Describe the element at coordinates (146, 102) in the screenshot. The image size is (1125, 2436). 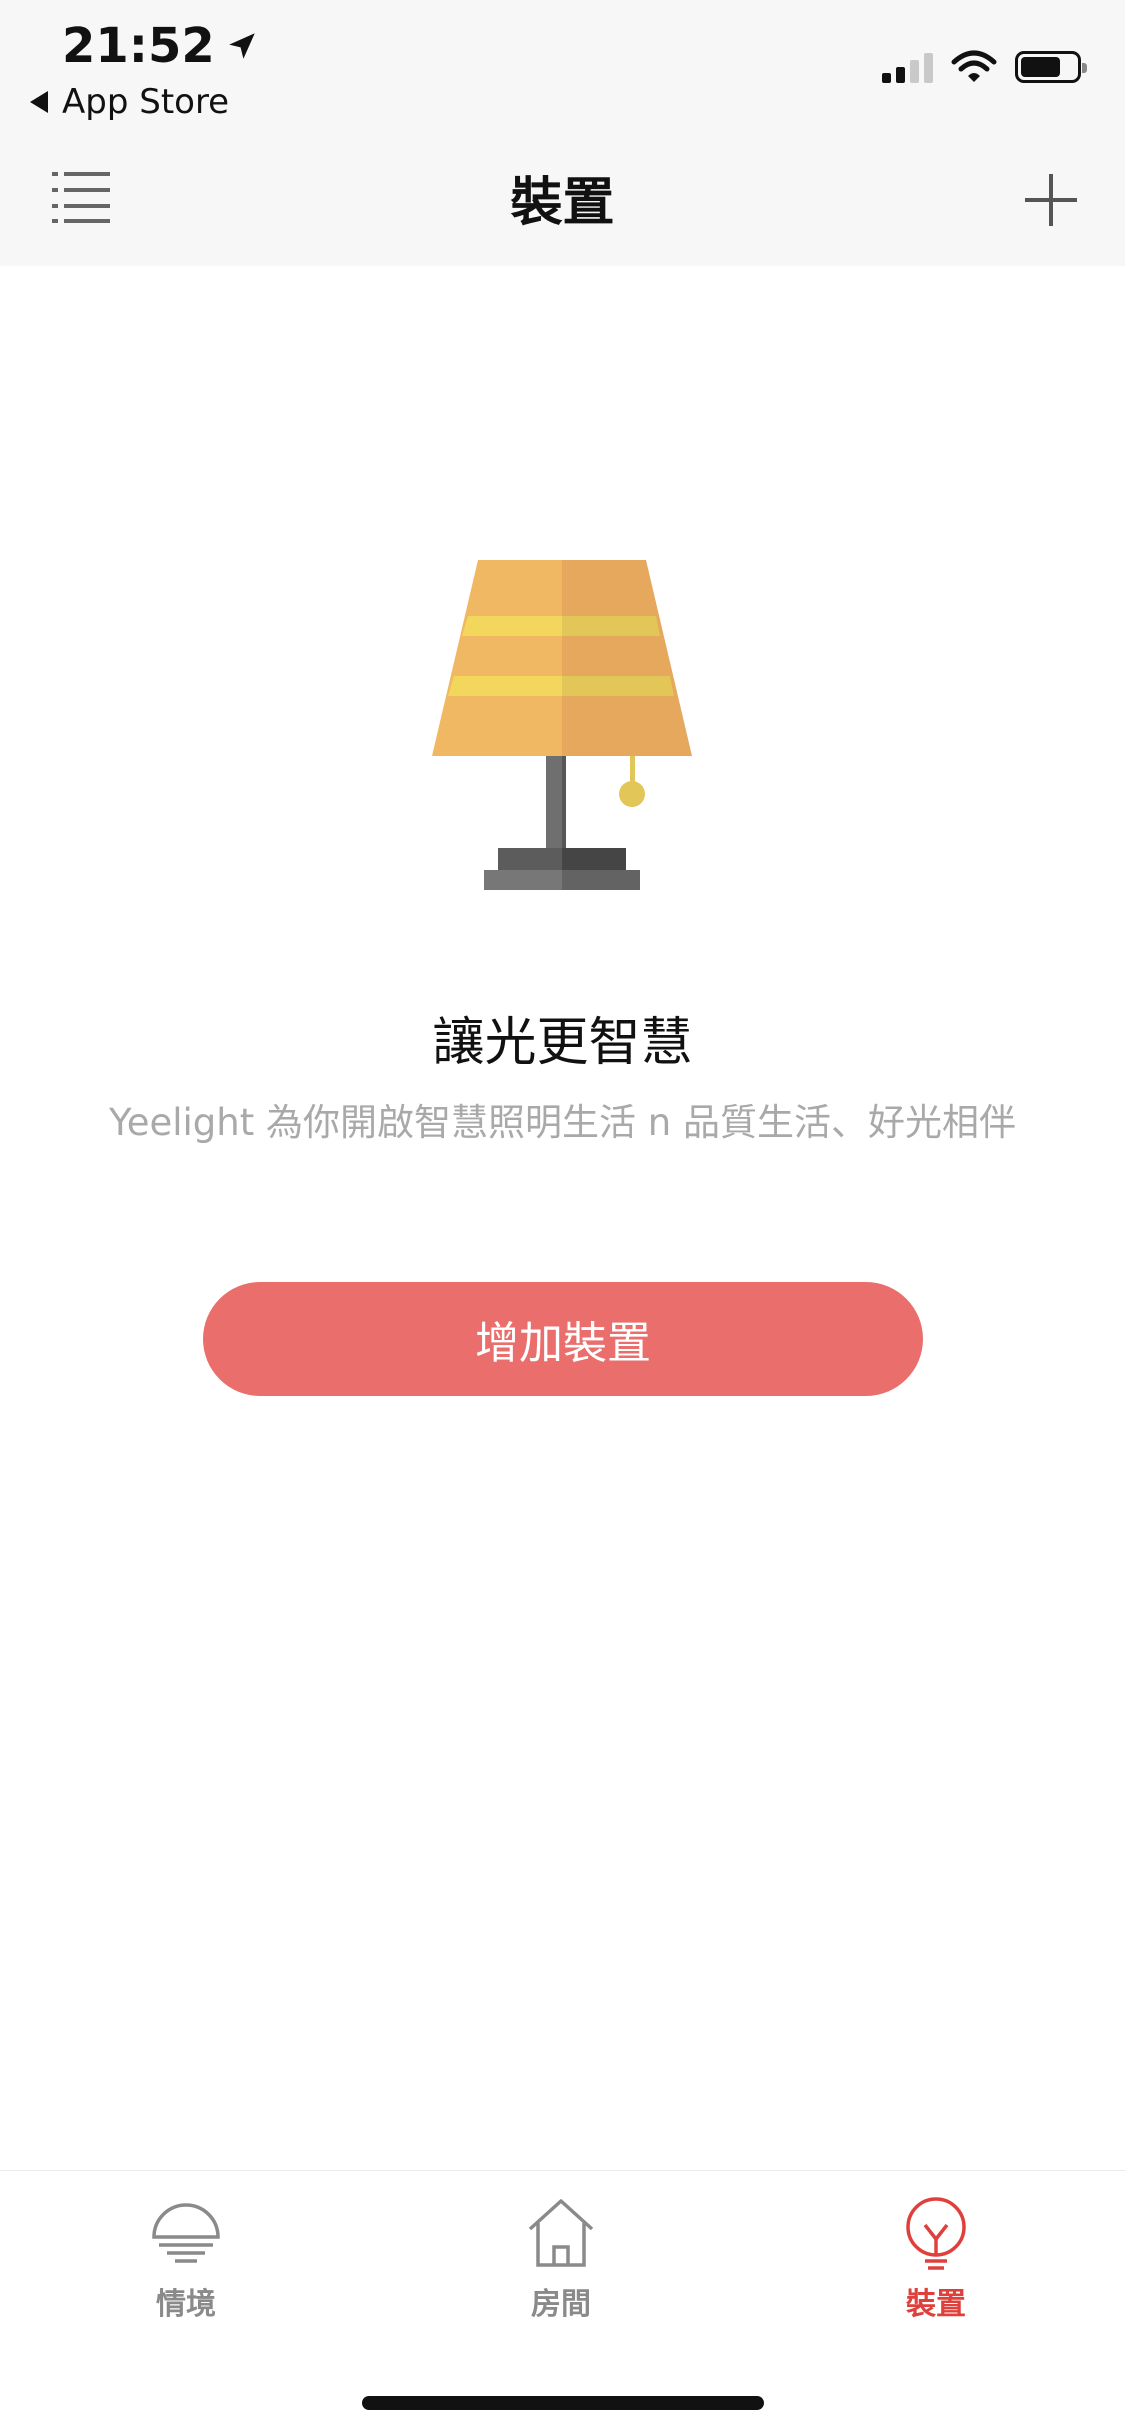
I see `back-app-label: App Store` at that location.